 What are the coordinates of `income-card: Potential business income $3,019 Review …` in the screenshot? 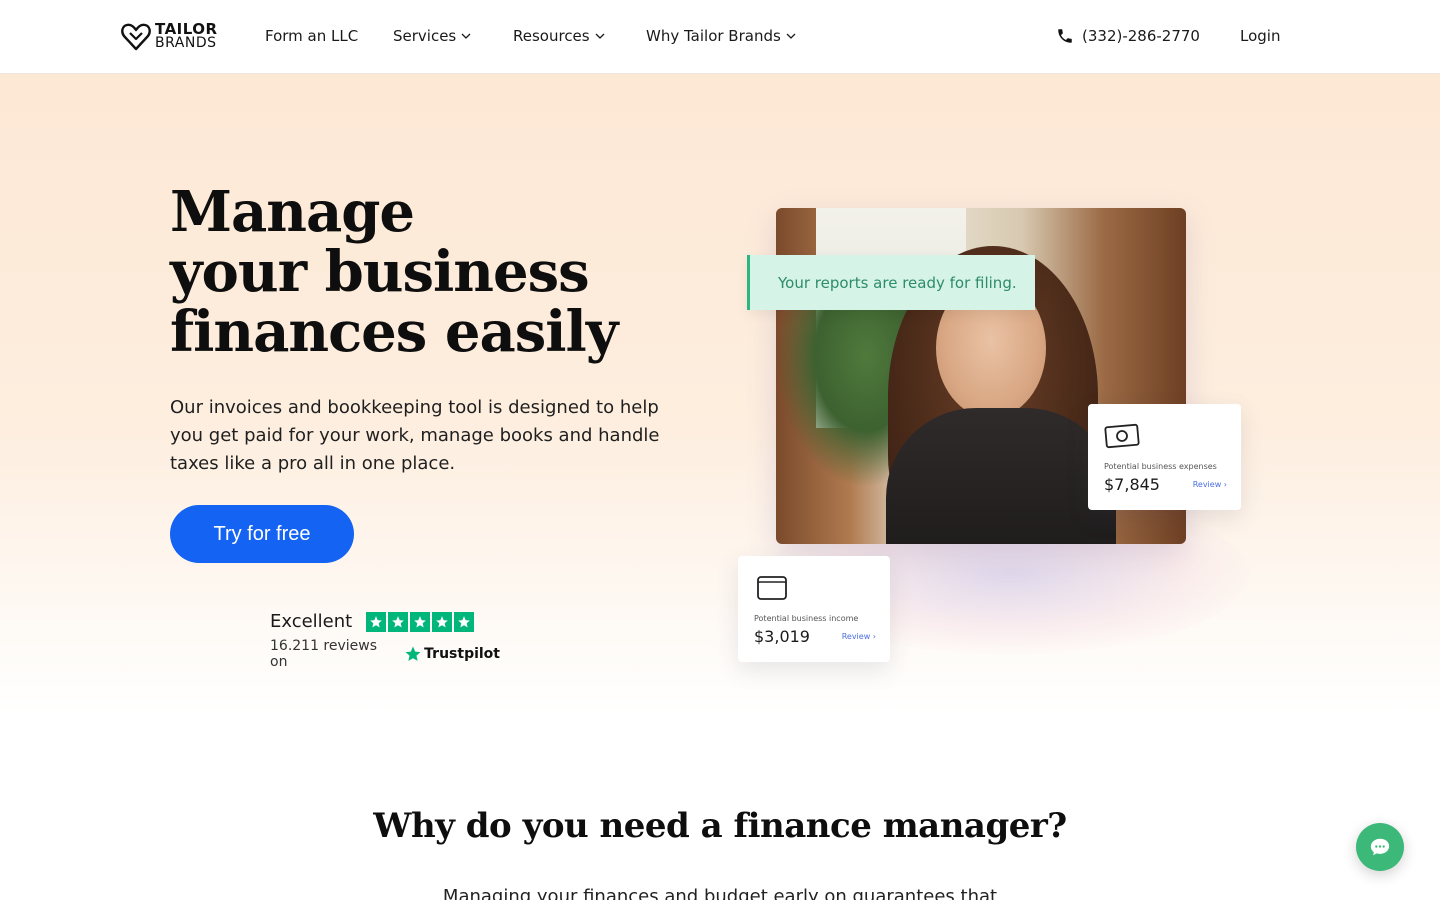 It's located at (814, 609).